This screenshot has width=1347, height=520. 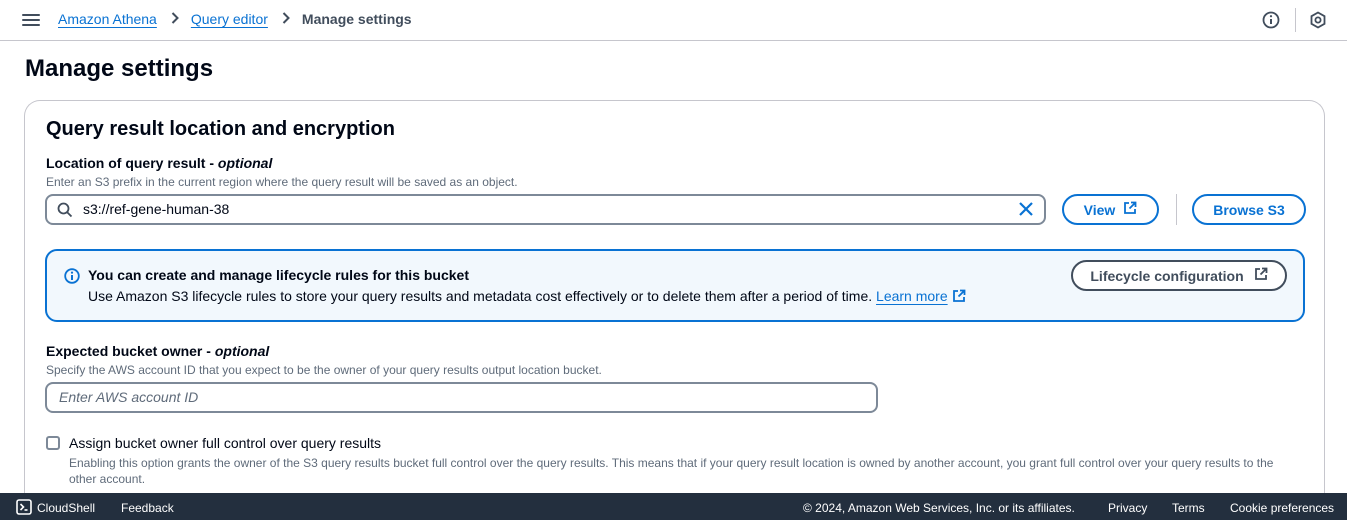 I want to click on location-label: Location of query result - optional, so click(x=159, y=163).